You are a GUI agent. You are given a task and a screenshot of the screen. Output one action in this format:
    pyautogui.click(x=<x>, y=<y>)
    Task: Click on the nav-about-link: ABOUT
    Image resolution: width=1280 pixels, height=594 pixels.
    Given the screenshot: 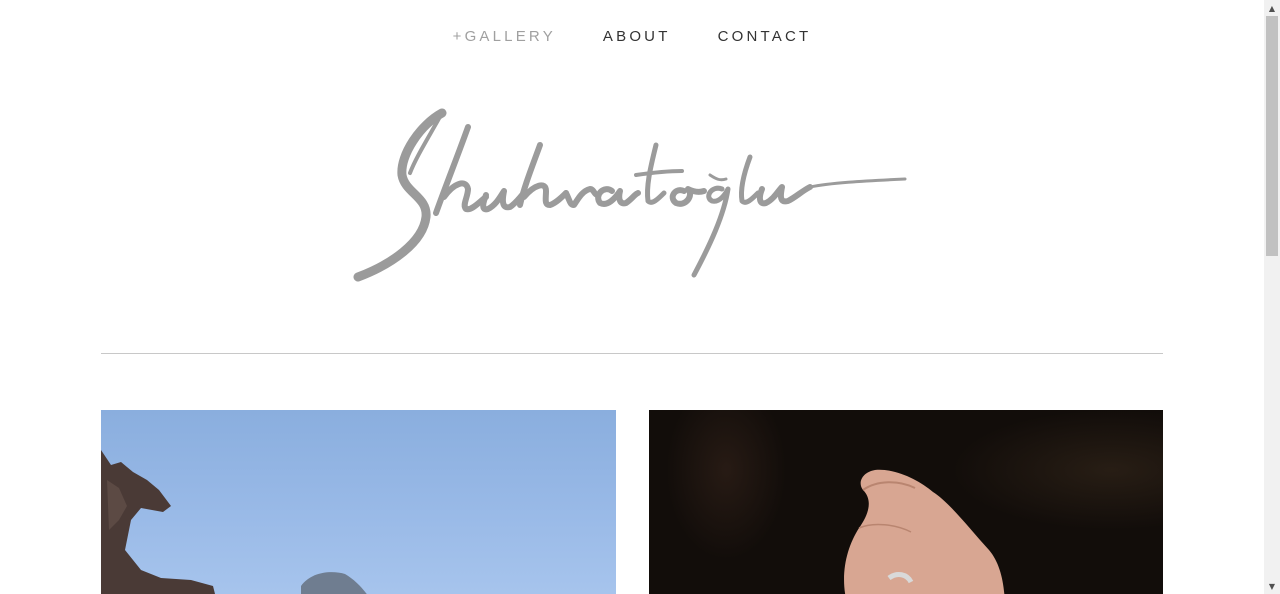 What is the action you would take?
    pyautogui.click(x=637, y=37)
    